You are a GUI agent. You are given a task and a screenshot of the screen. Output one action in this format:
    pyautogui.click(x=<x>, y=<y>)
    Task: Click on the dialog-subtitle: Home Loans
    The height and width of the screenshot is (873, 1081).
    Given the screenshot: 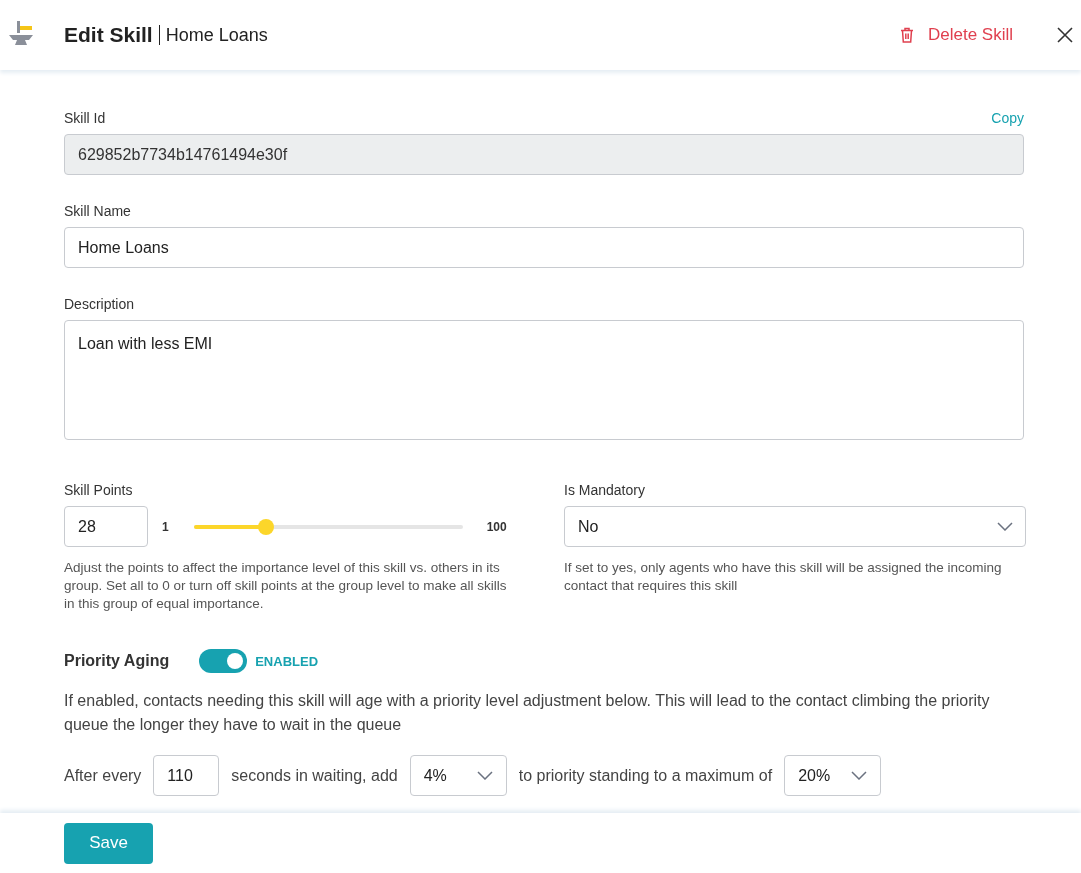 What is the action you would take?
    pyautogui.click(x=216, y=35)
    